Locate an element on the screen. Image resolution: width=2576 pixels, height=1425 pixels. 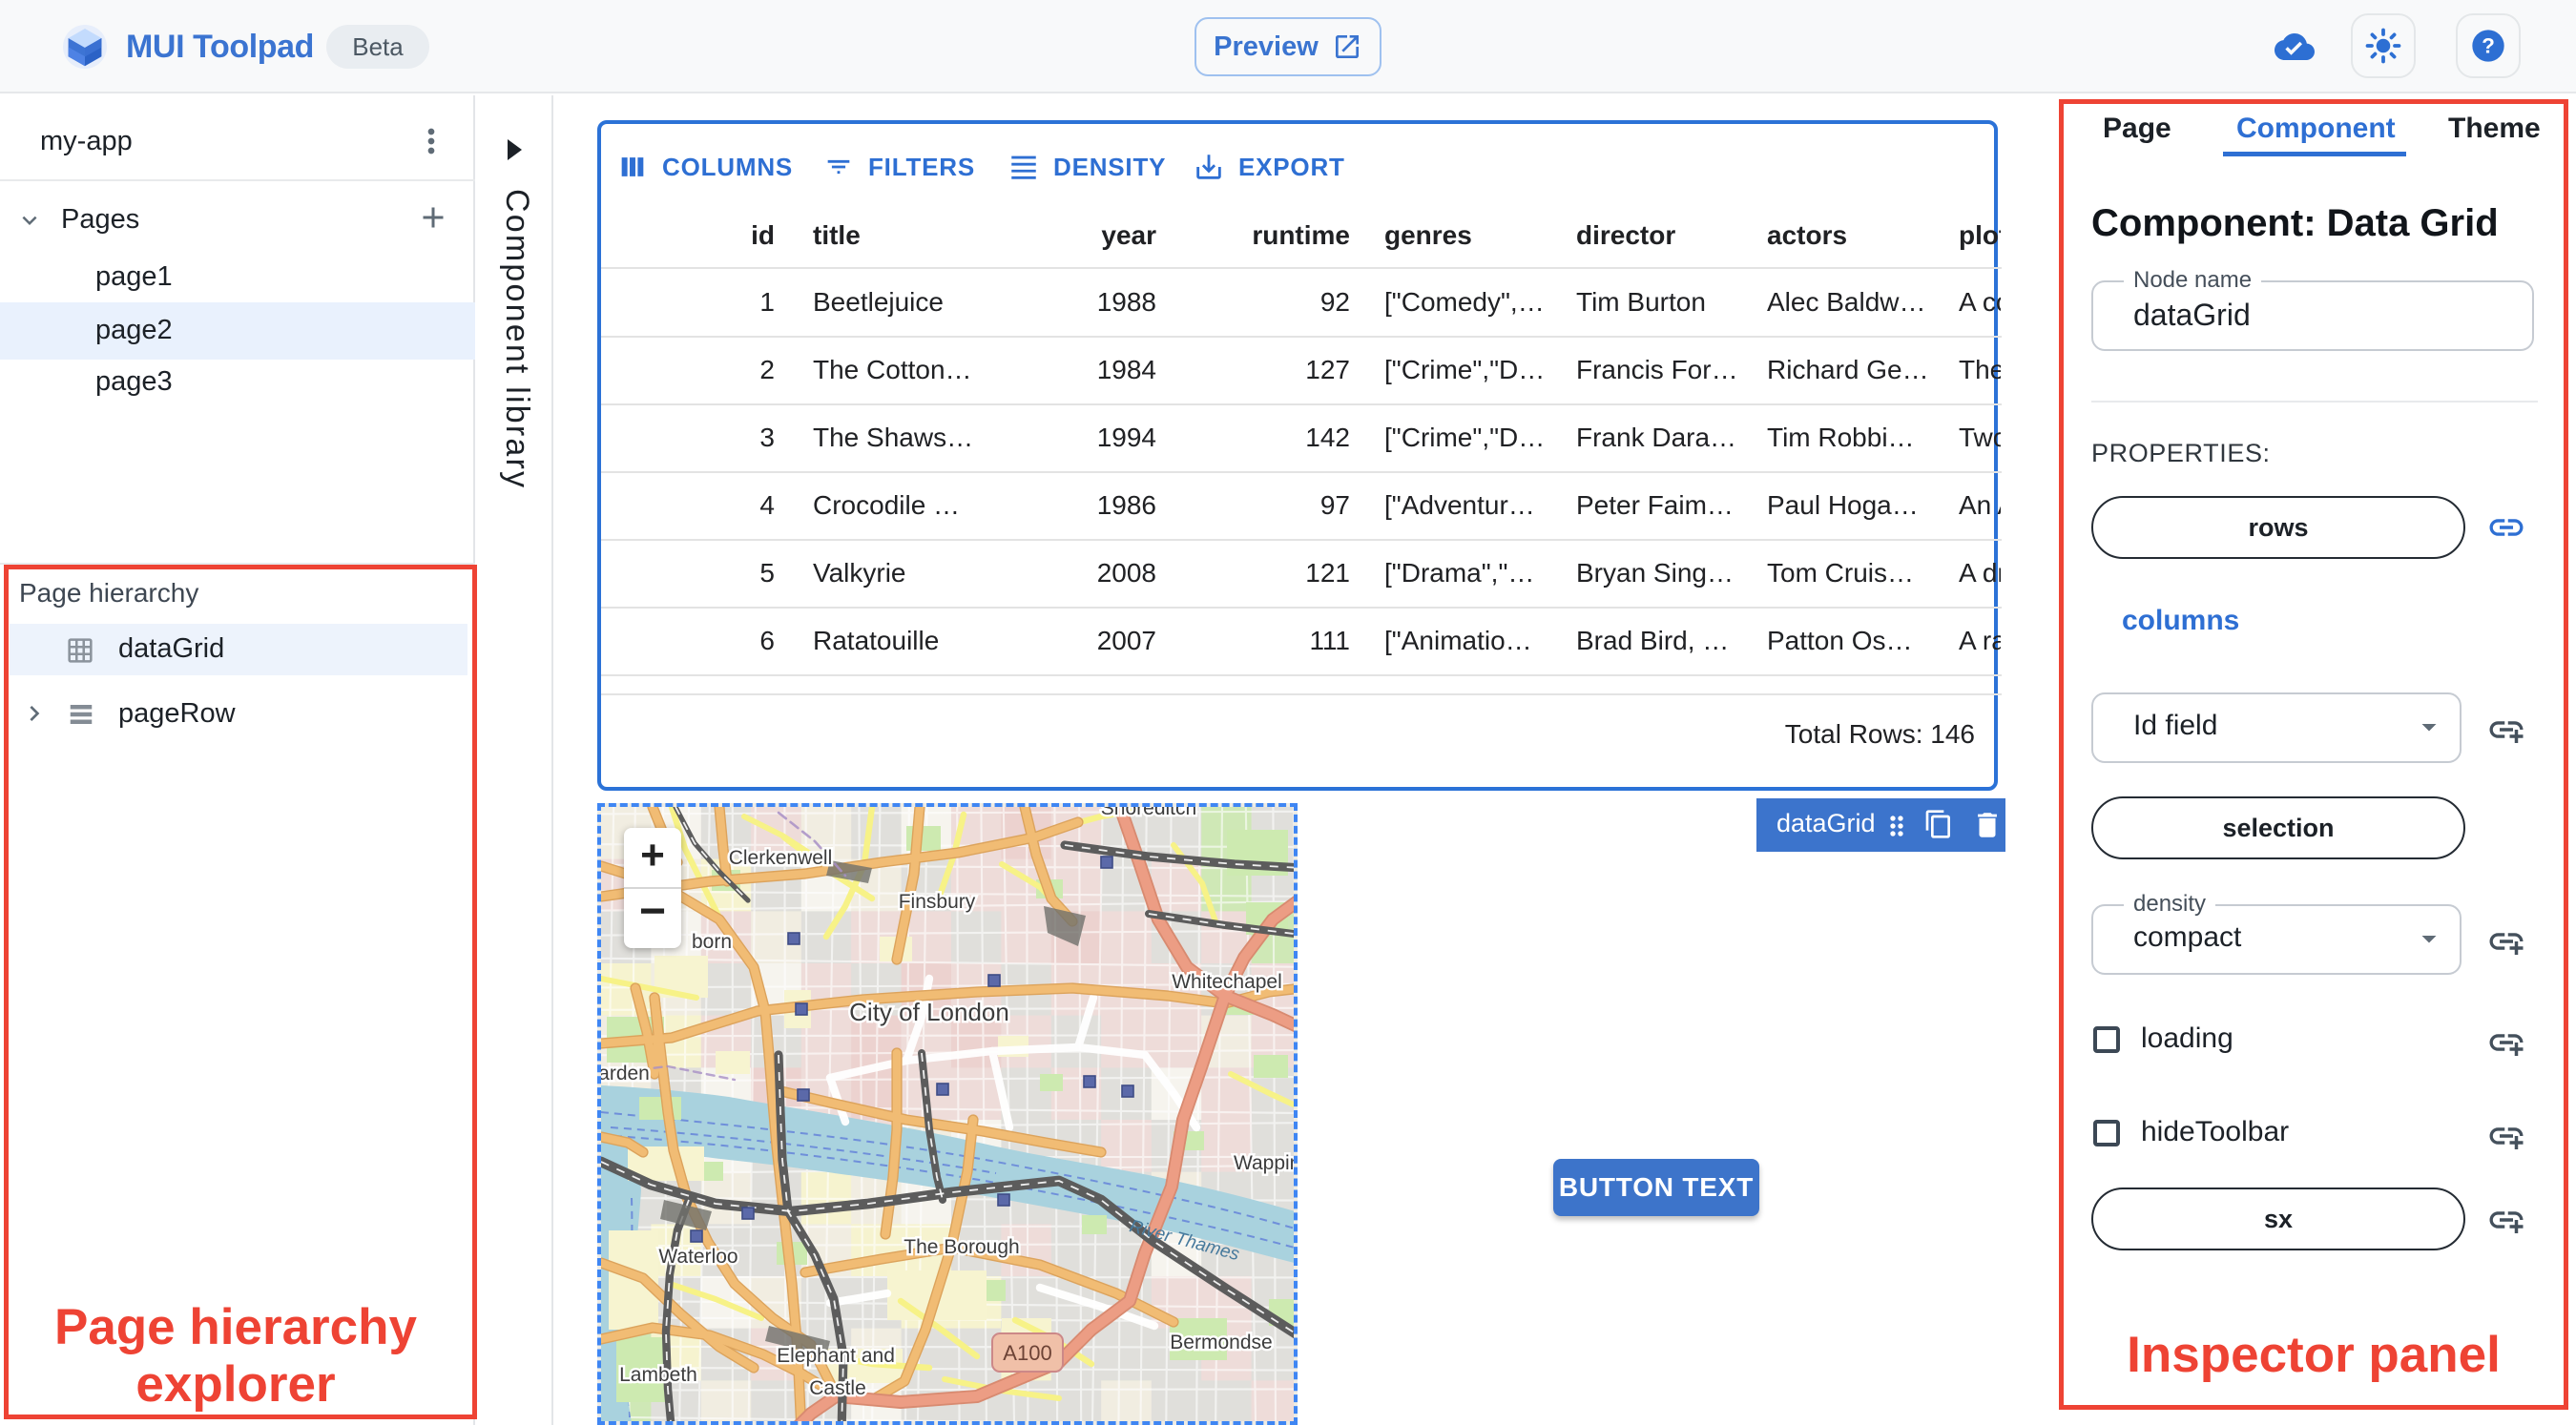
svg-text: Waterloo is located at coordinates (697, 1257).